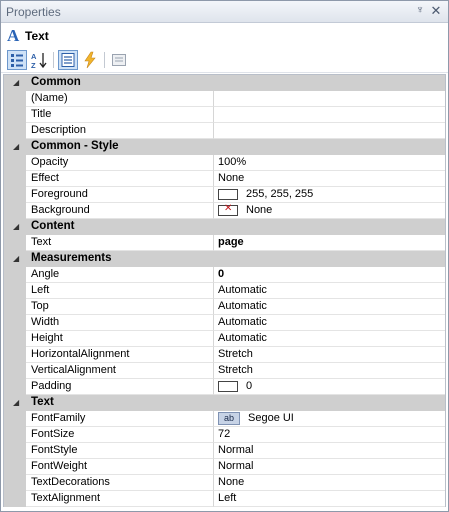 The width and height of the screenshot is (449, 512). I want to click on property-row-horizontalalignment: HorizontalAlignment Stretch, so click(224, 355).